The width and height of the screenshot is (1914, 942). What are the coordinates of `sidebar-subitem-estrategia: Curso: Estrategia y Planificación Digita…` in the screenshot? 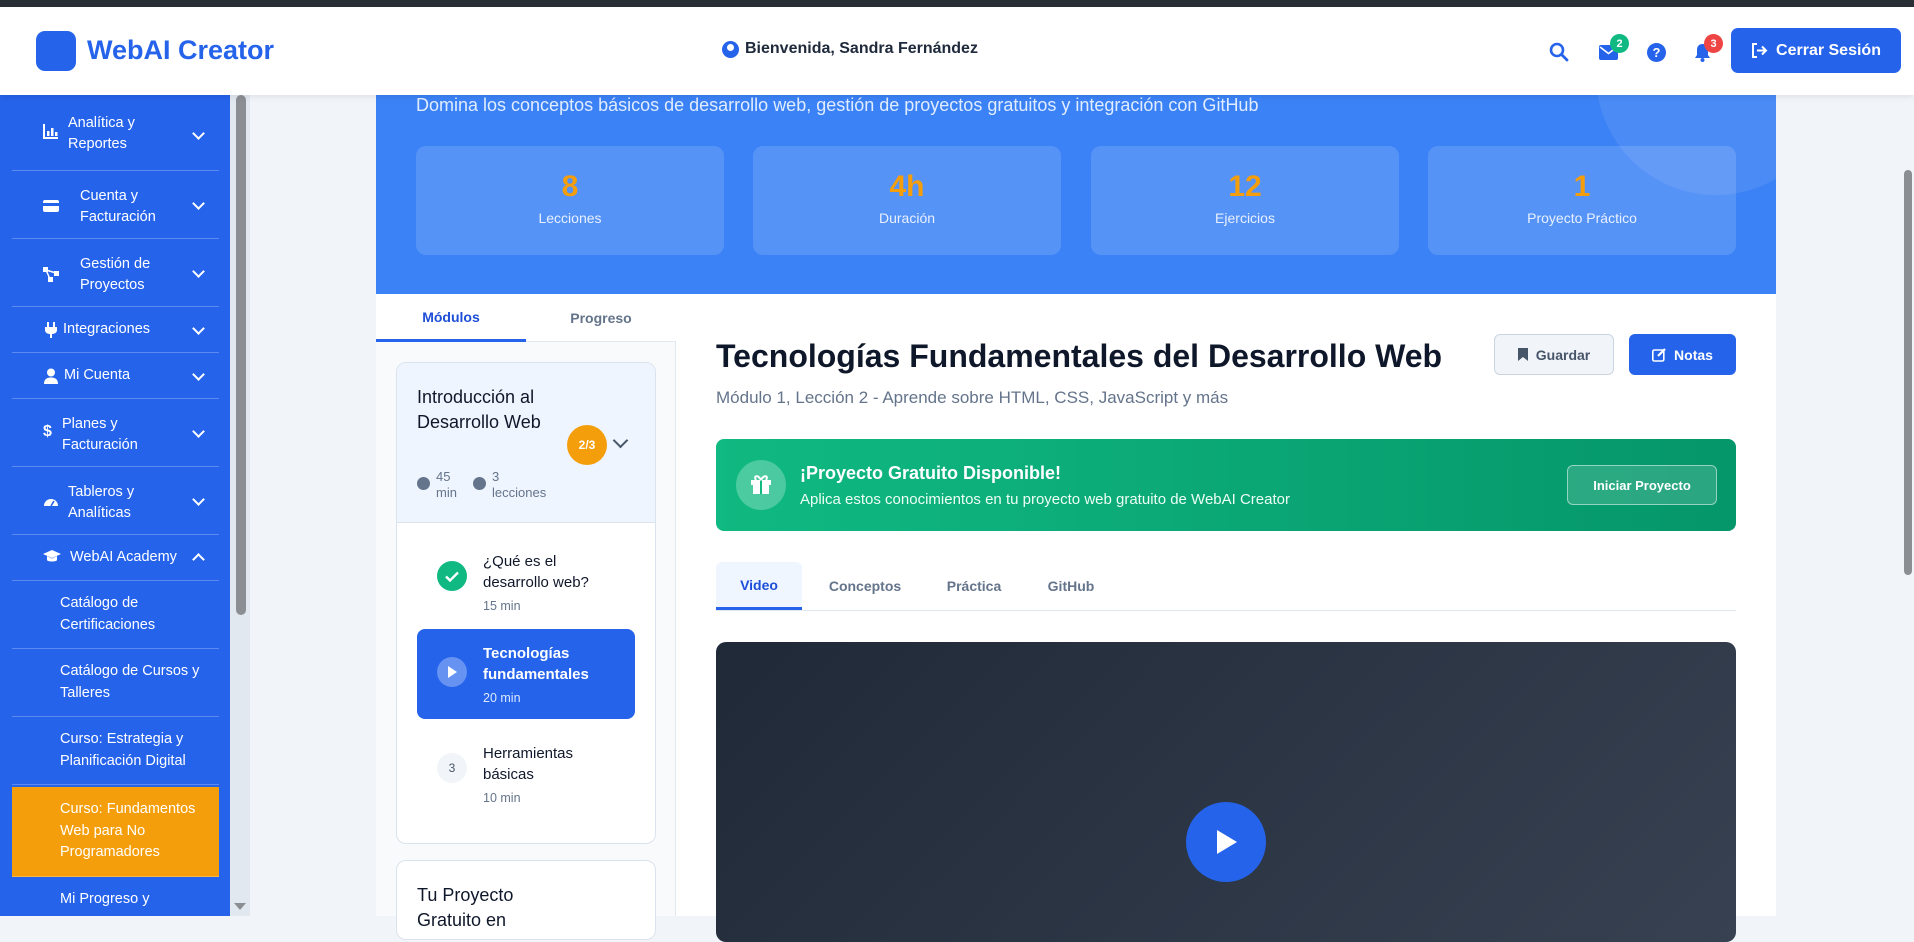 It's located at (115, 751).